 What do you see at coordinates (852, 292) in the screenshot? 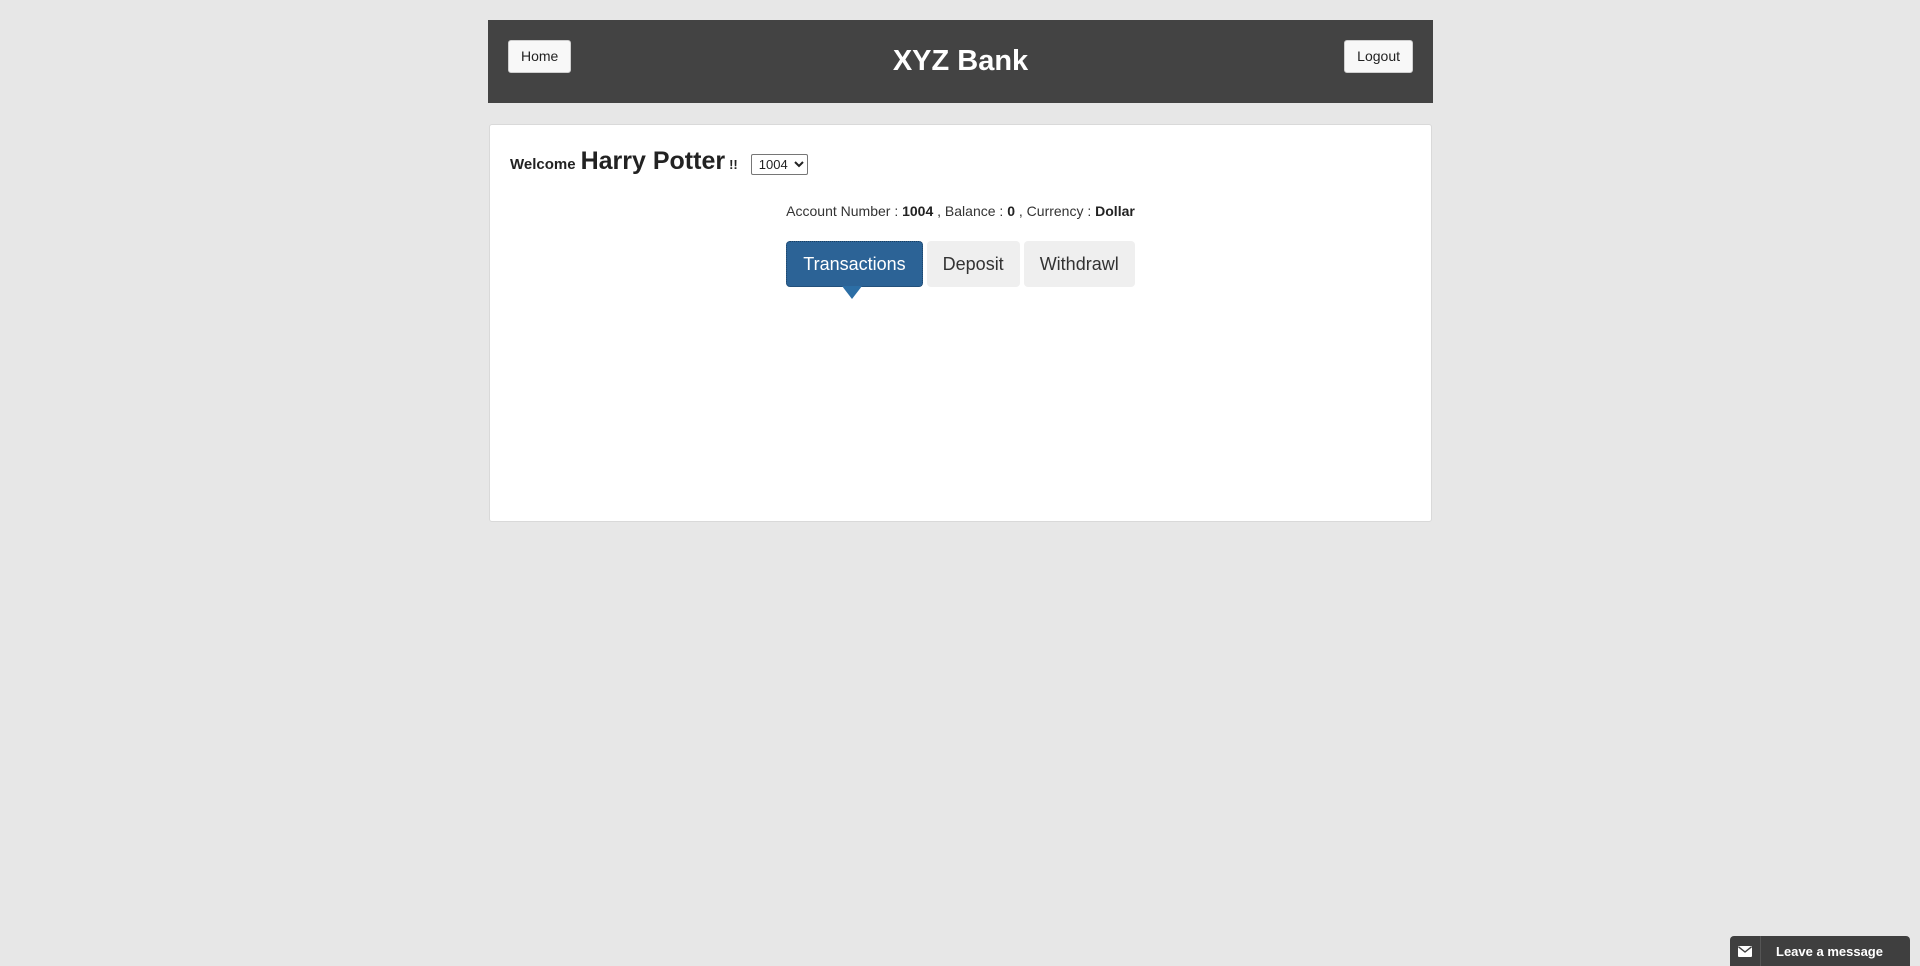
I see `active-tab-arrow-icon` at bounding box center [852, 292].